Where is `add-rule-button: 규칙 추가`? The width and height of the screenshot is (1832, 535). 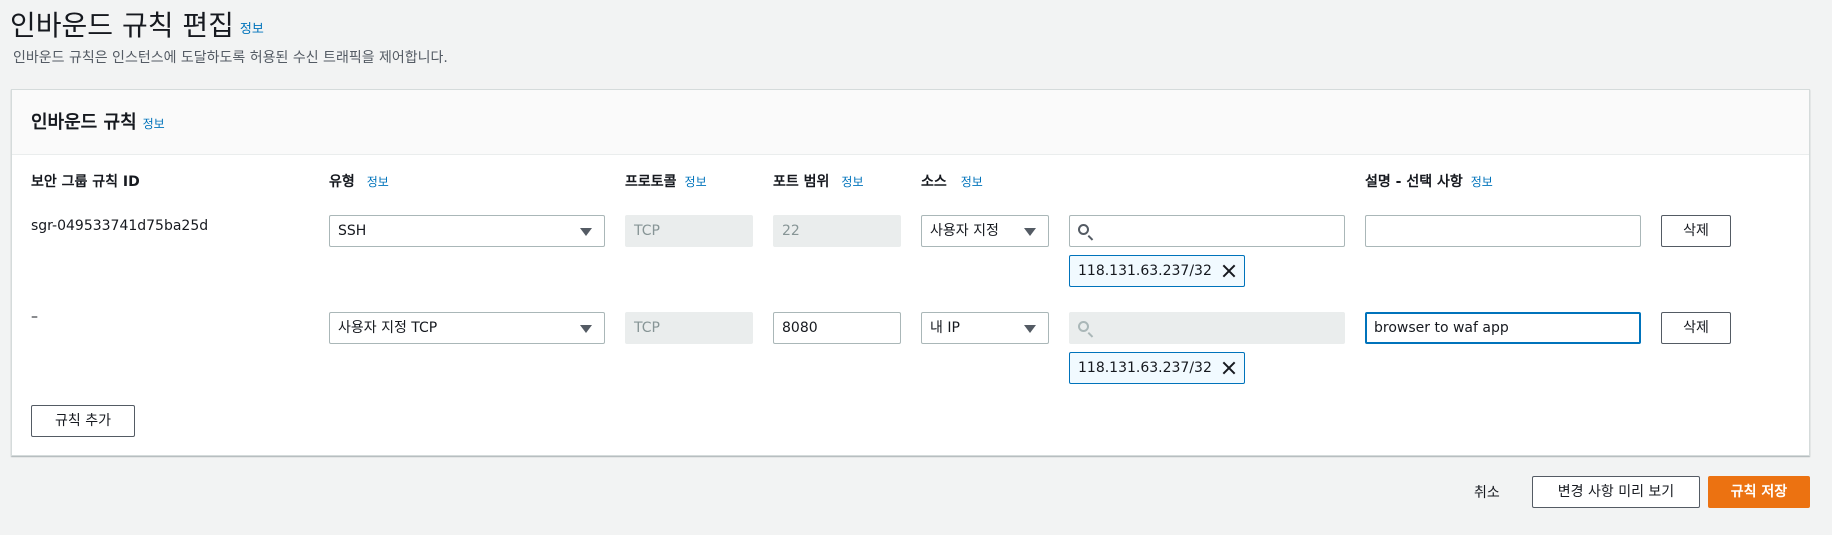
add-rule-button: 규칙 추가 is located at coordinates (83, 421).